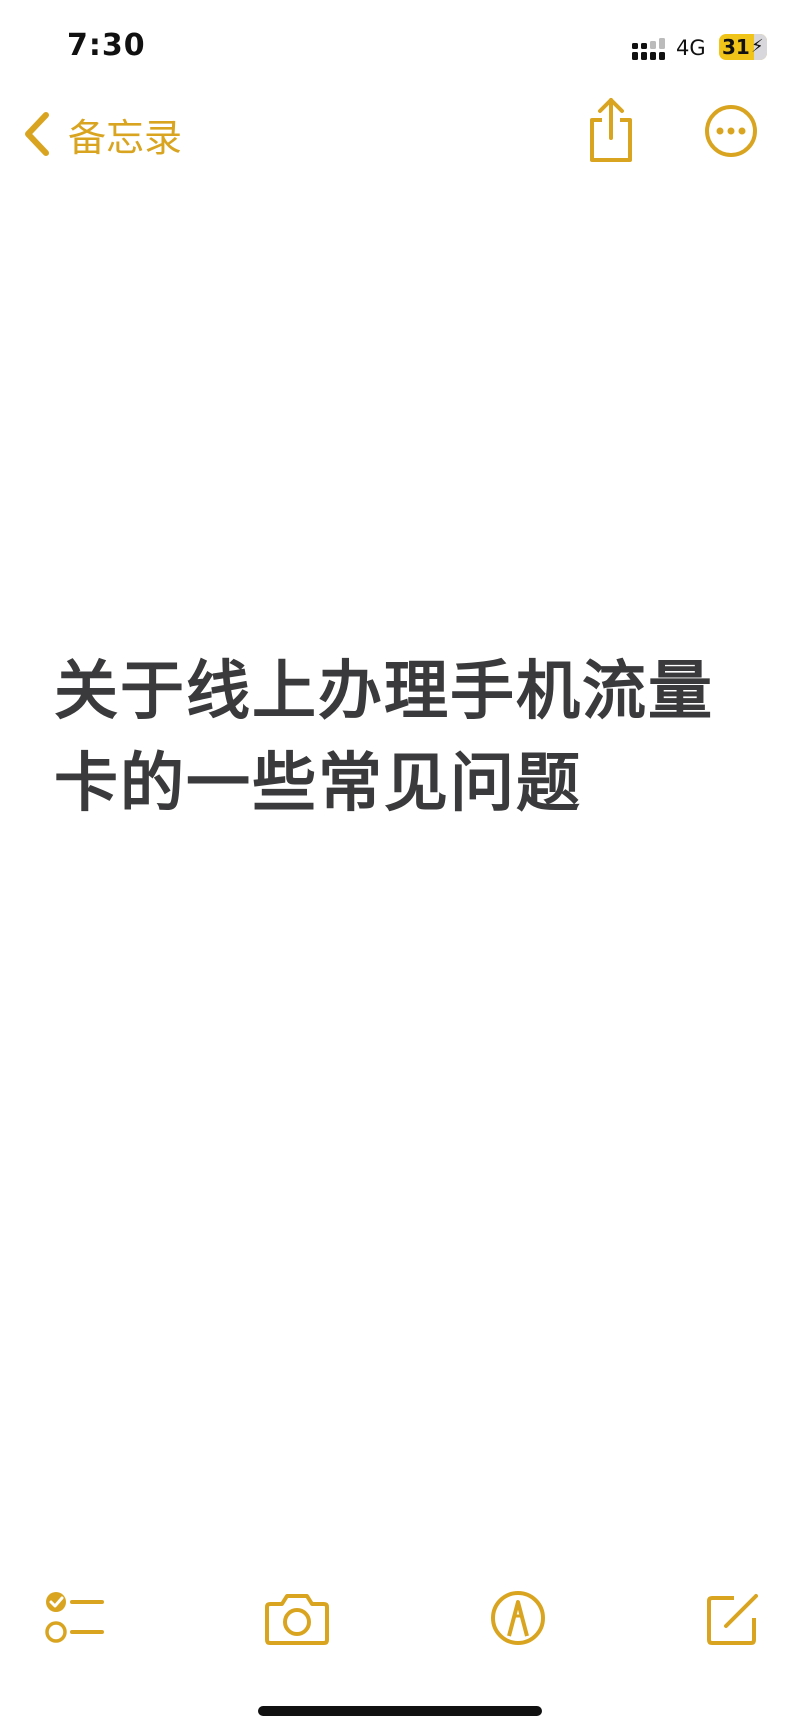 The height and width of the screenshot is (1731, 800). What do you see at coordinates (400, 1623) in the screenshot?
I see `bottom-toolbar` at bounding box center [400, 1623].